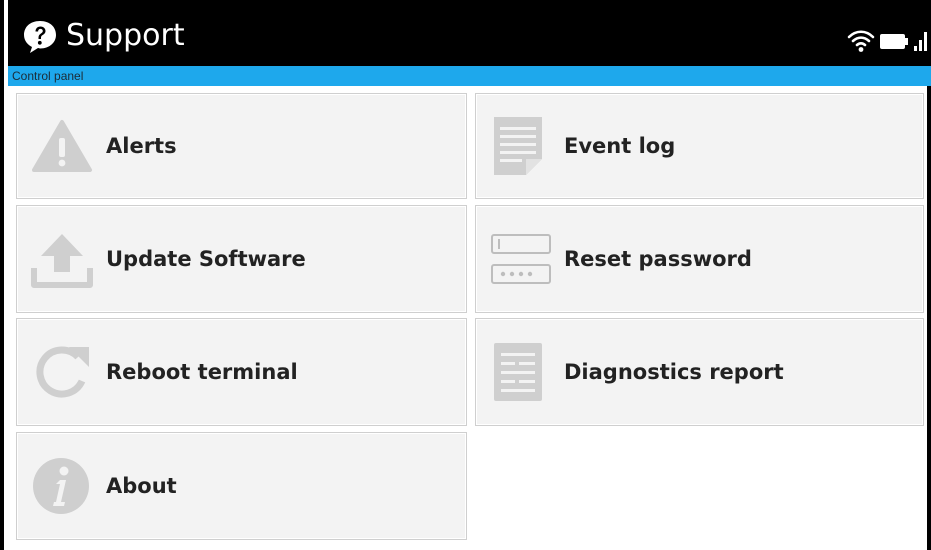  I want to click on password-field-icon, so click(521, 259).